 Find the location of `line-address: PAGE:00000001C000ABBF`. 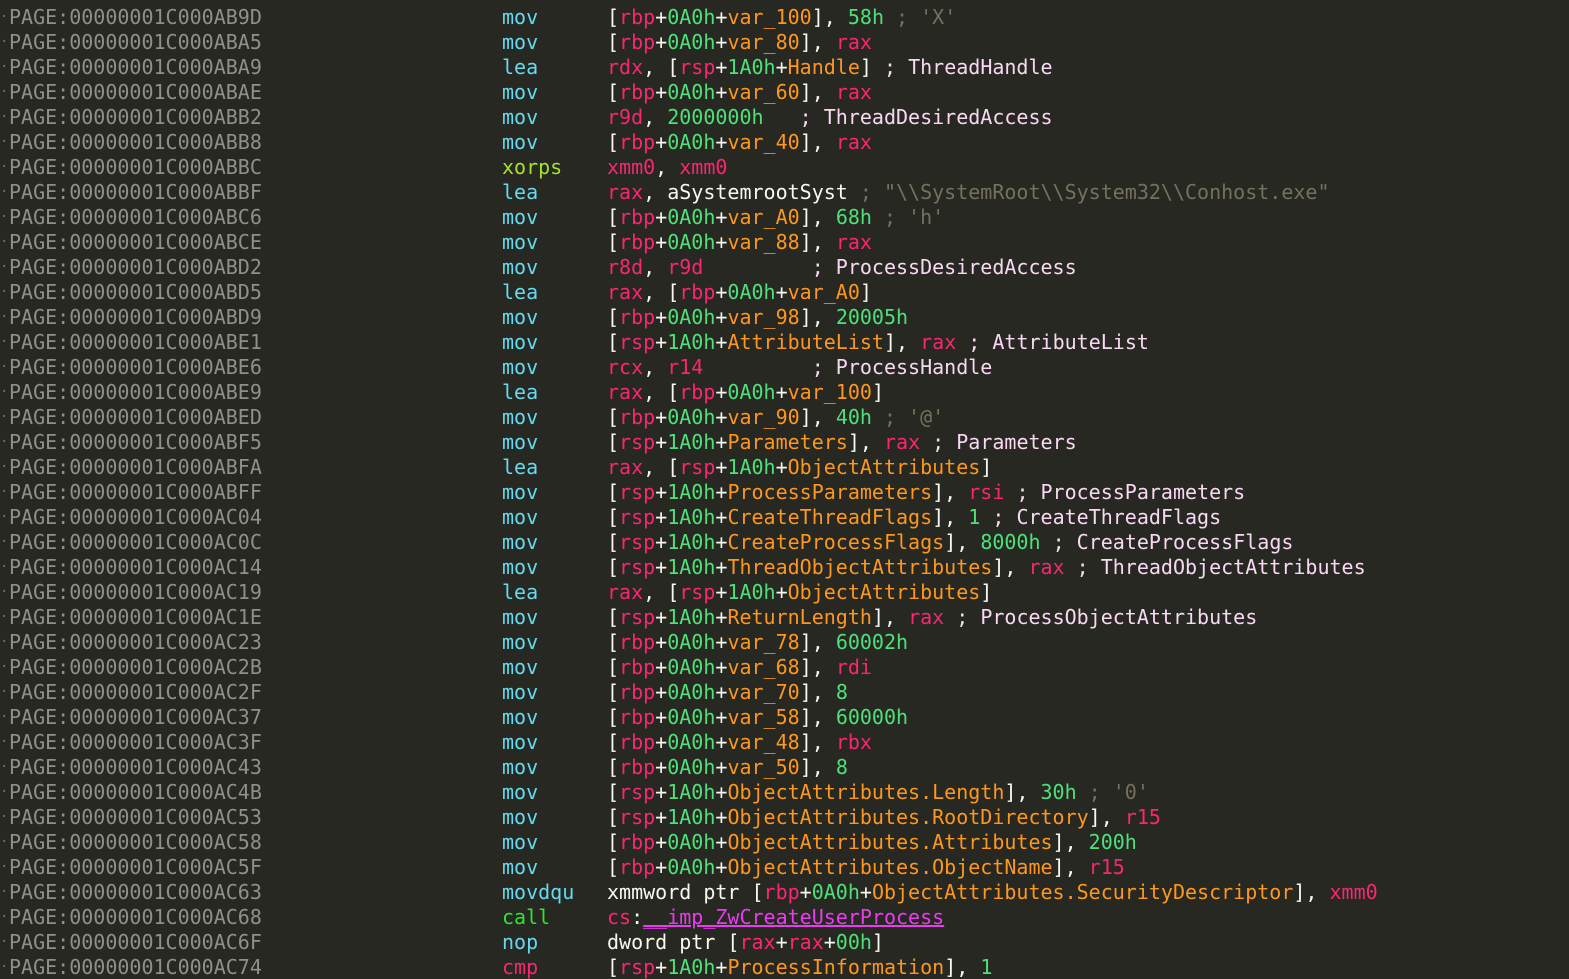

line-address: PAGE:00000001C000ABBF is located at coordinates (135, 192).